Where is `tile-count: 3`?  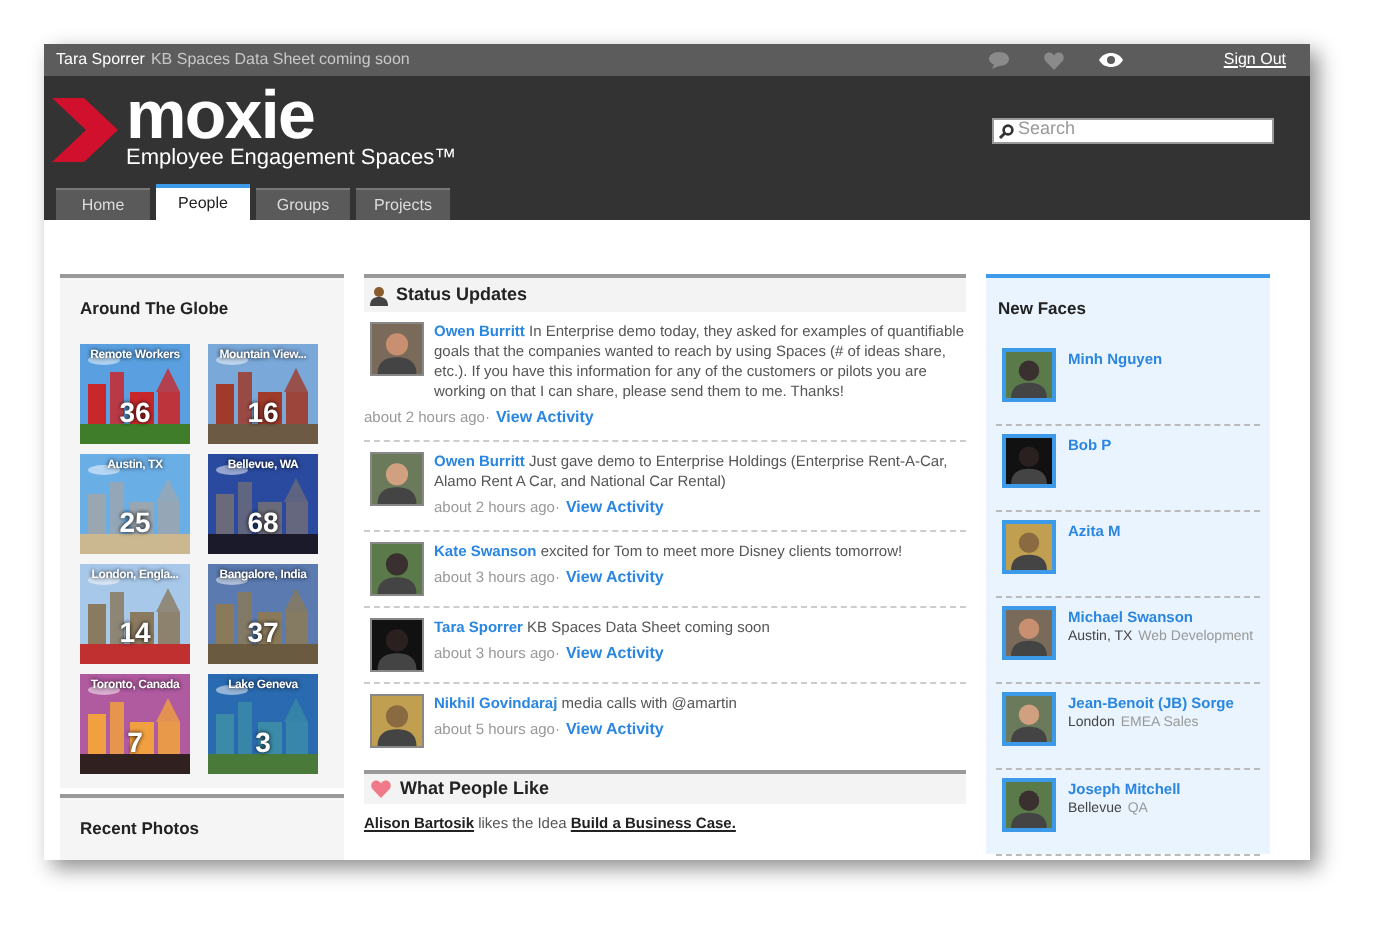
tile-count: 3 is located at coordinates (263, 742).